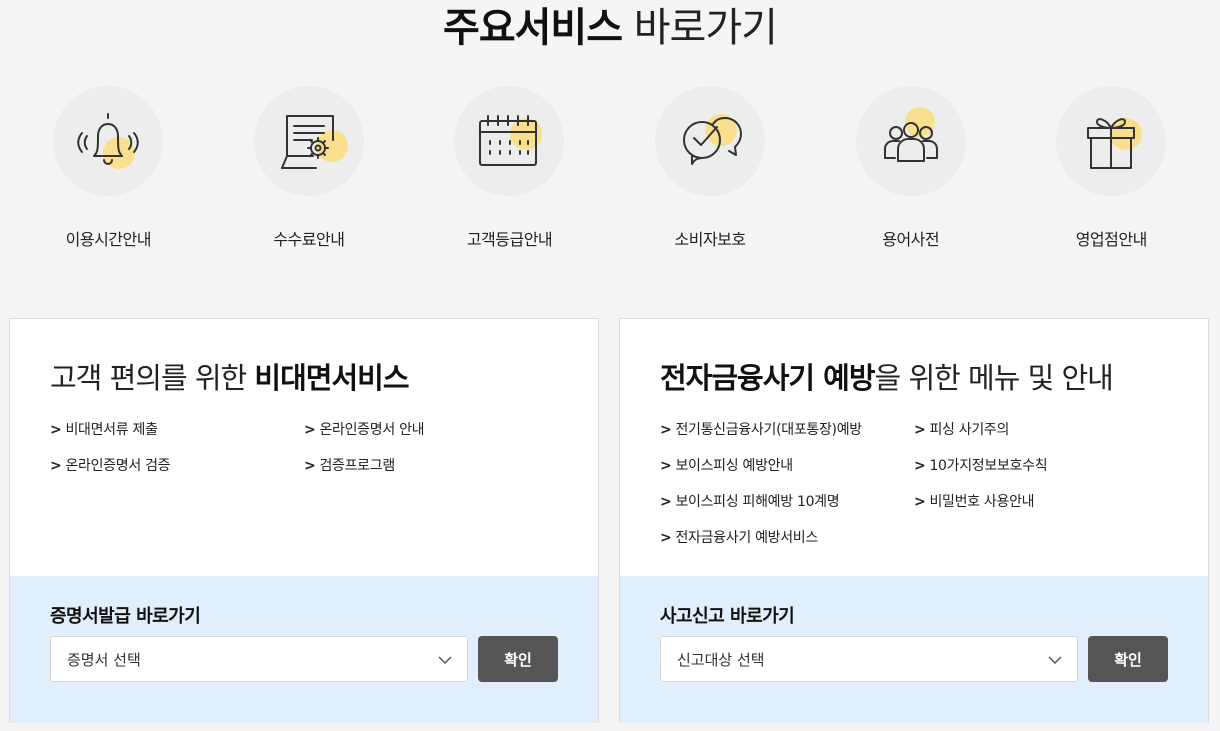  Describe the element at coordinates (108, 141) in the screenshot. I see `bell-icon` at that location.